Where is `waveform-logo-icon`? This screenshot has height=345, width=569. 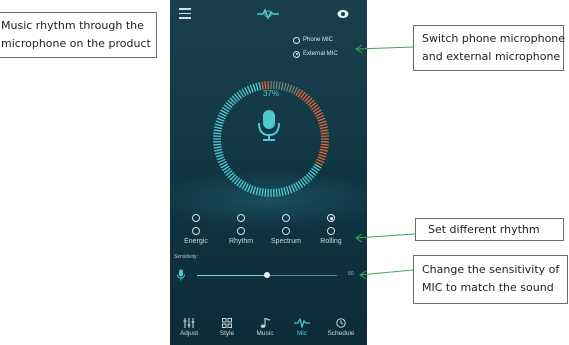
waveform-logo-icon is located at coordinates (268, 14).